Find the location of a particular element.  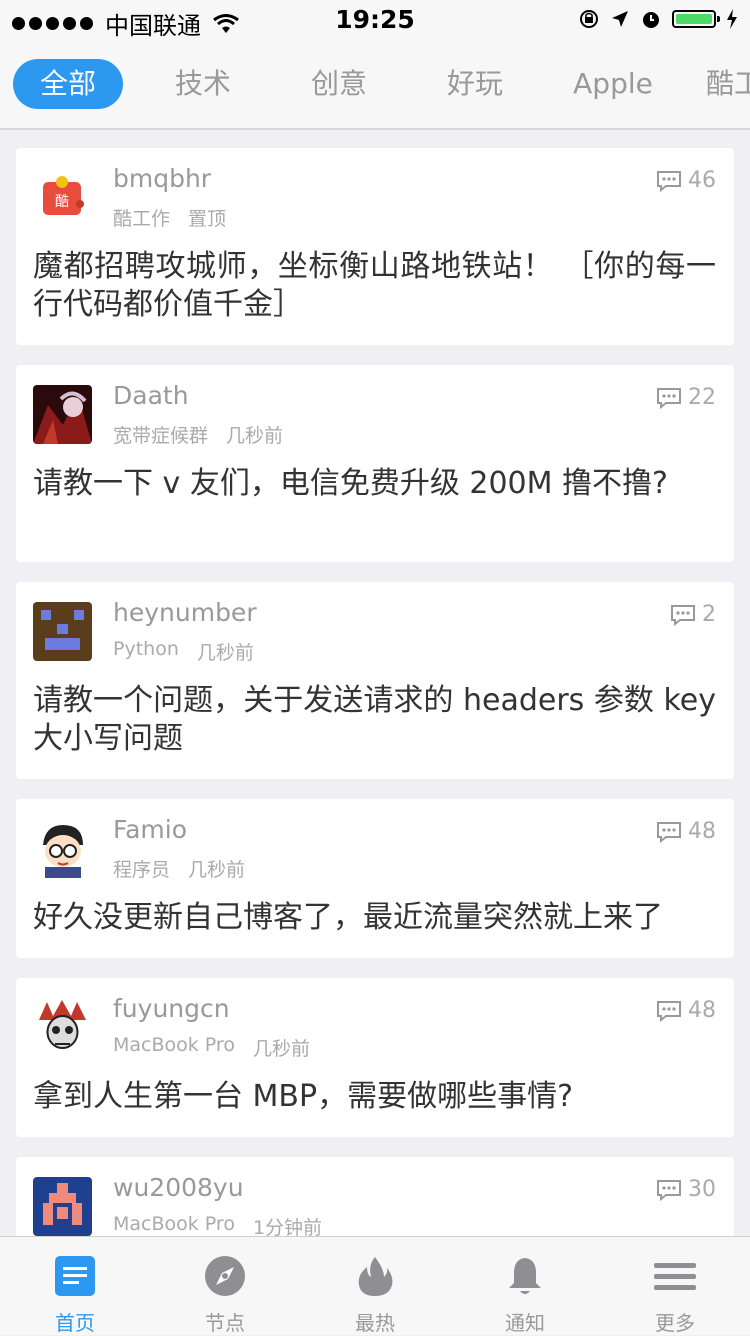

bottom-tab-label: 更多 is located at coordinates (675, 1323).